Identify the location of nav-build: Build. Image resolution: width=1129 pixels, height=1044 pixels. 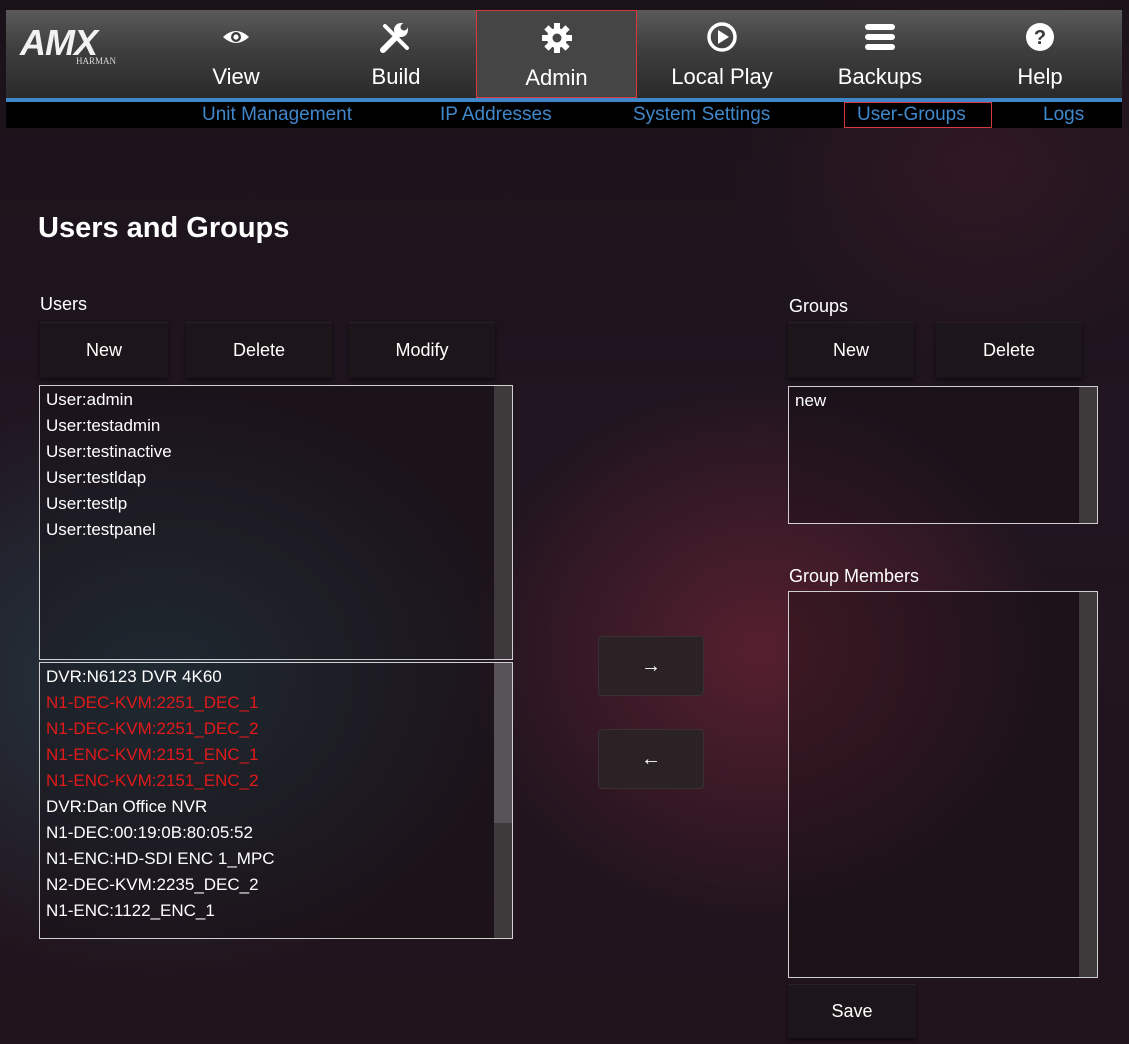
(396, 54).